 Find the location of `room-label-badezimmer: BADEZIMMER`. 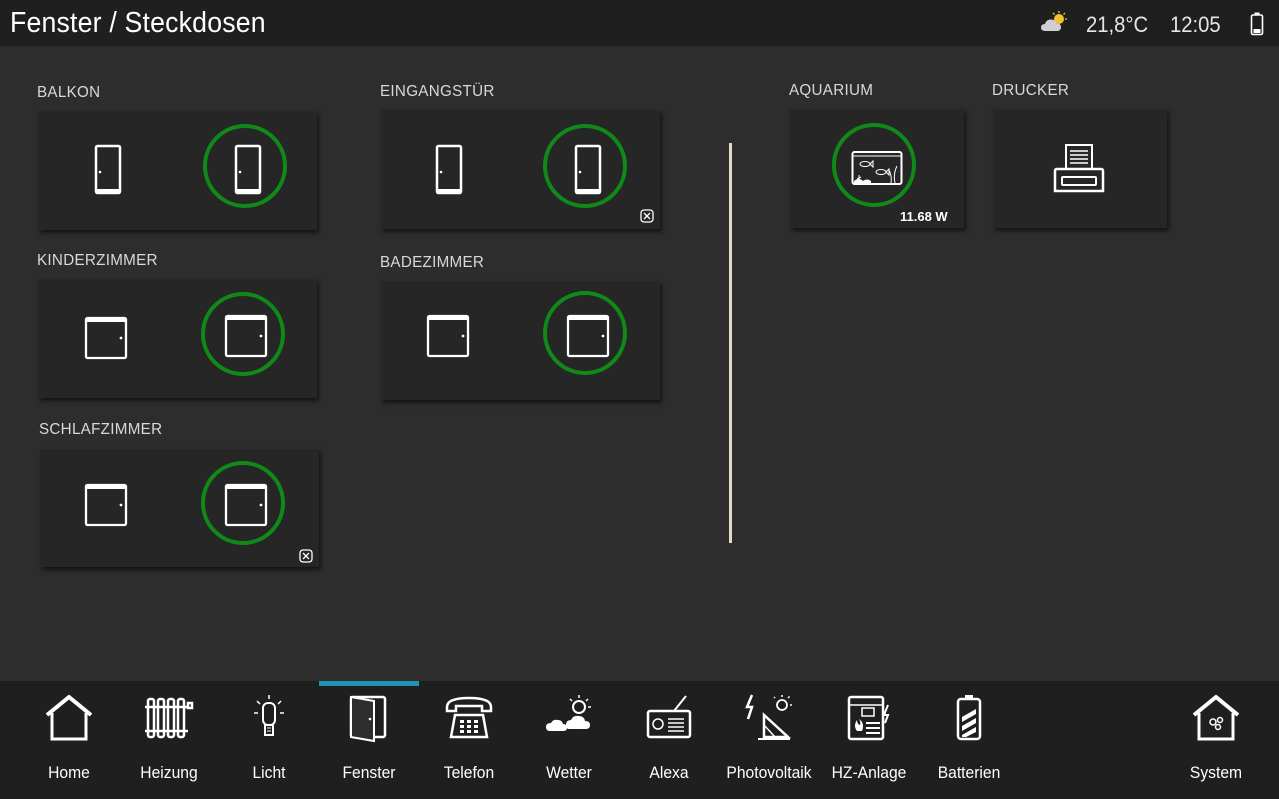

room-label-badezimmer: BADEZIMMER is located at coordinates (432, 262).